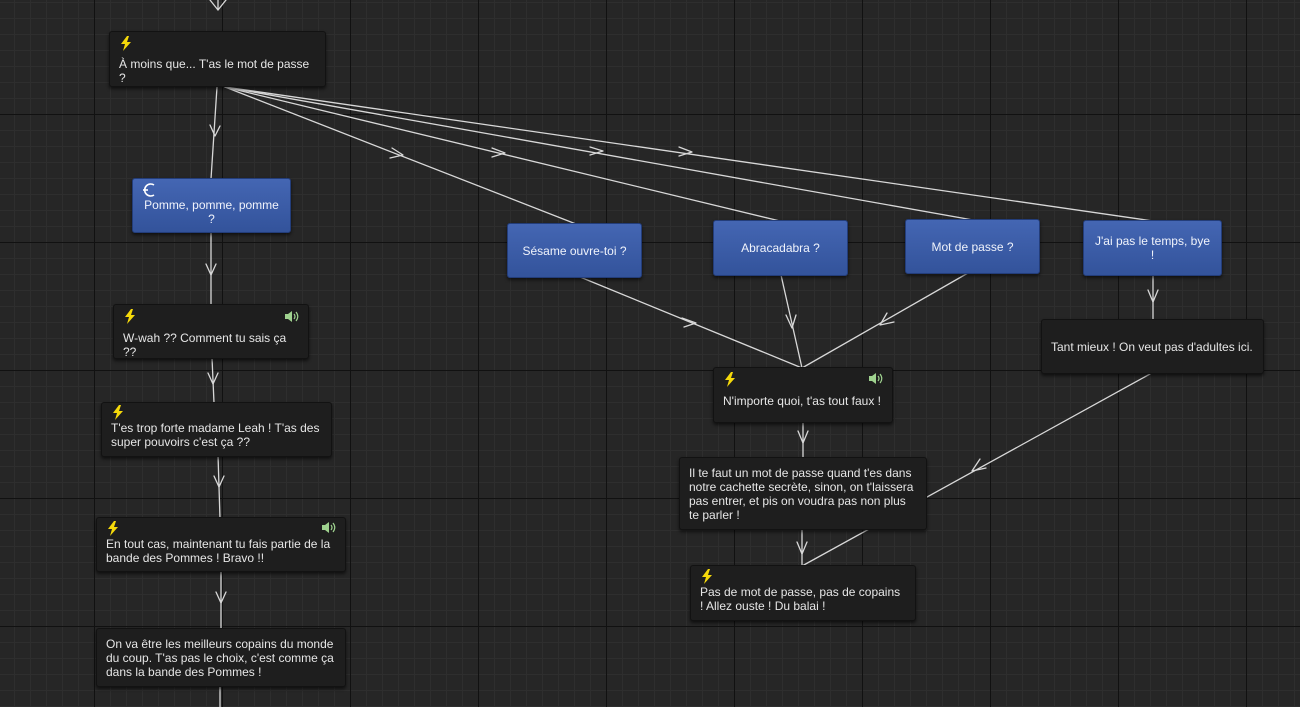 The width and height of the screenshot is (1300, 707). I want to click on choice-text: Mot de passe ?, so click(972, 246).